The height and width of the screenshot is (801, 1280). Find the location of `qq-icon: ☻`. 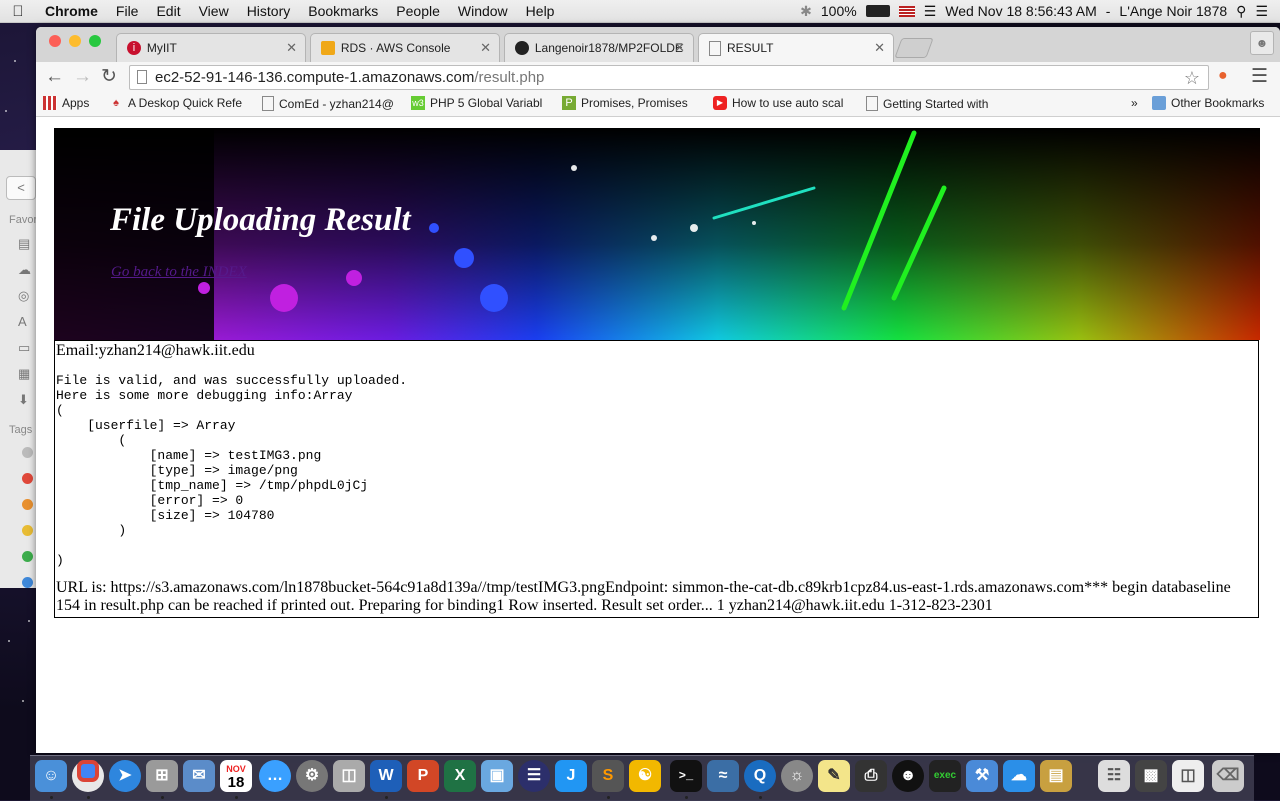

qq-icon: ☻ is located at coordinates (908, 776).